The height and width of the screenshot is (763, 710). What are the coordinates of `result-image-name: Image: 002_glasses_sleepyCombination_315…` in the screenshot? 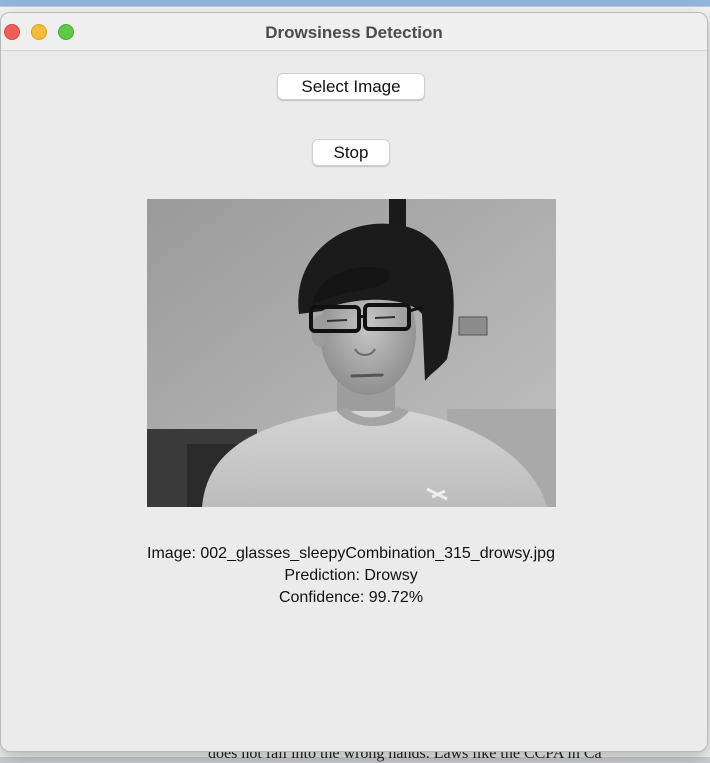 It's located at (351, 553).